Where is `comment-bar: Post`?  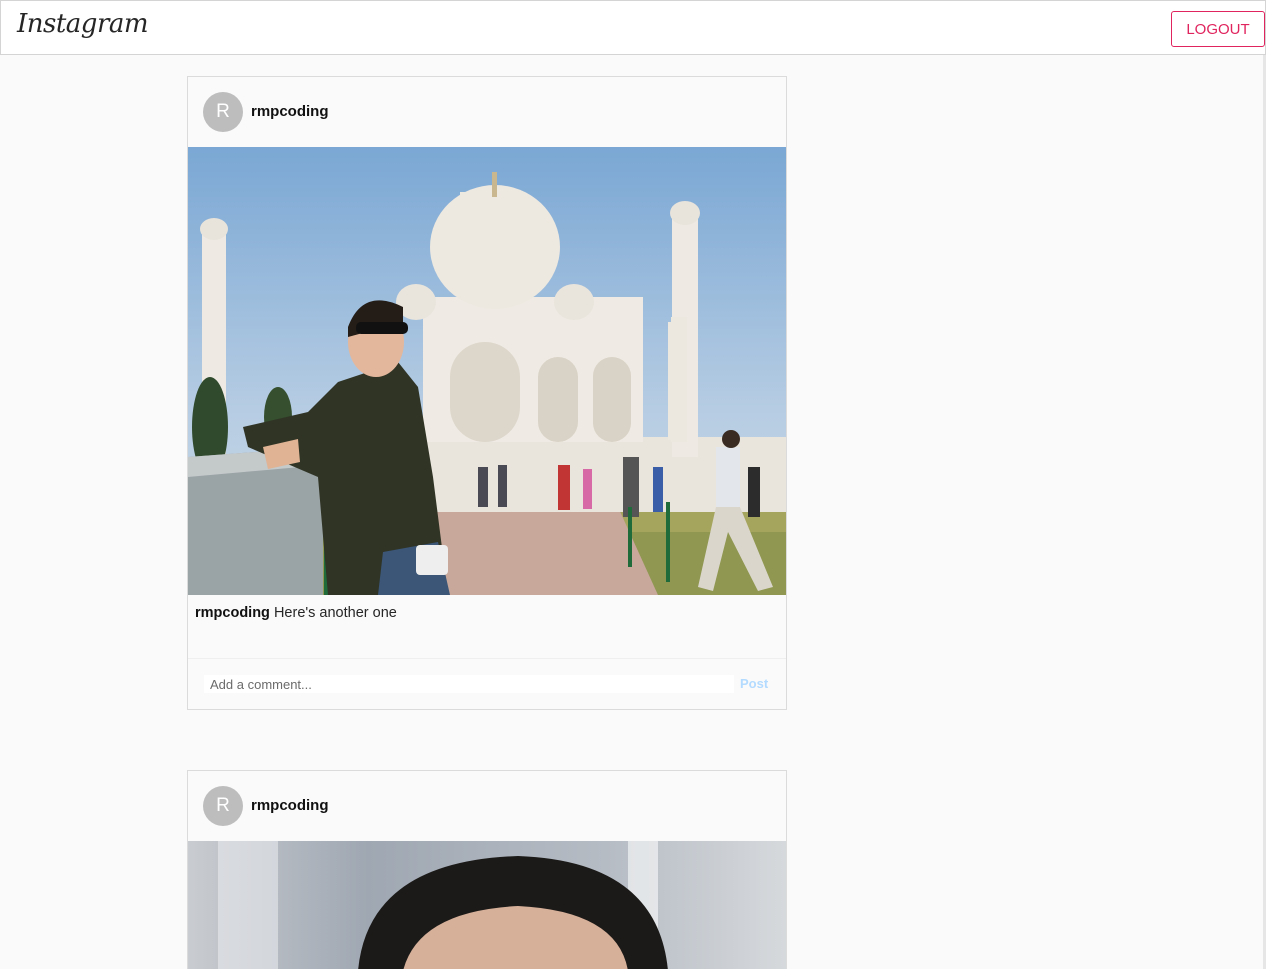
comment-bar: Post is located at coordinates (487, 684).